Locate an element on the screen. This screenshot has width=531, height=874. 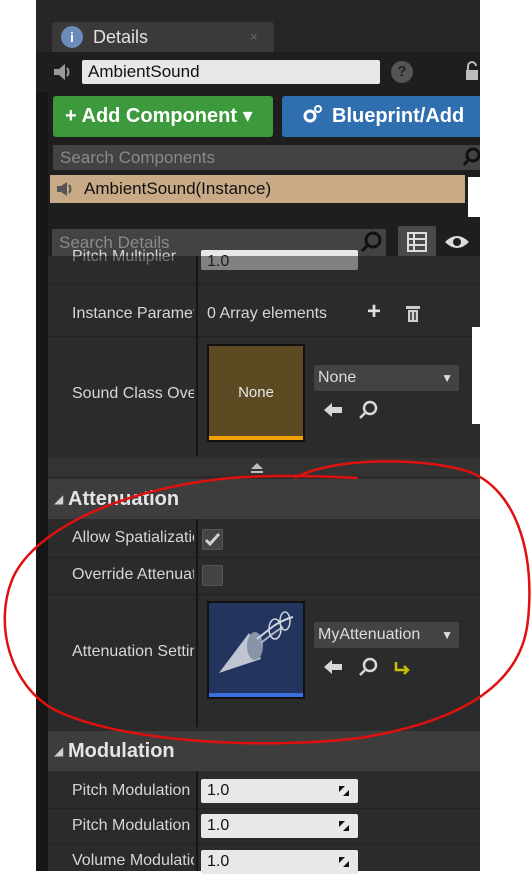
trash-icon is located at coordinates (413, 314).